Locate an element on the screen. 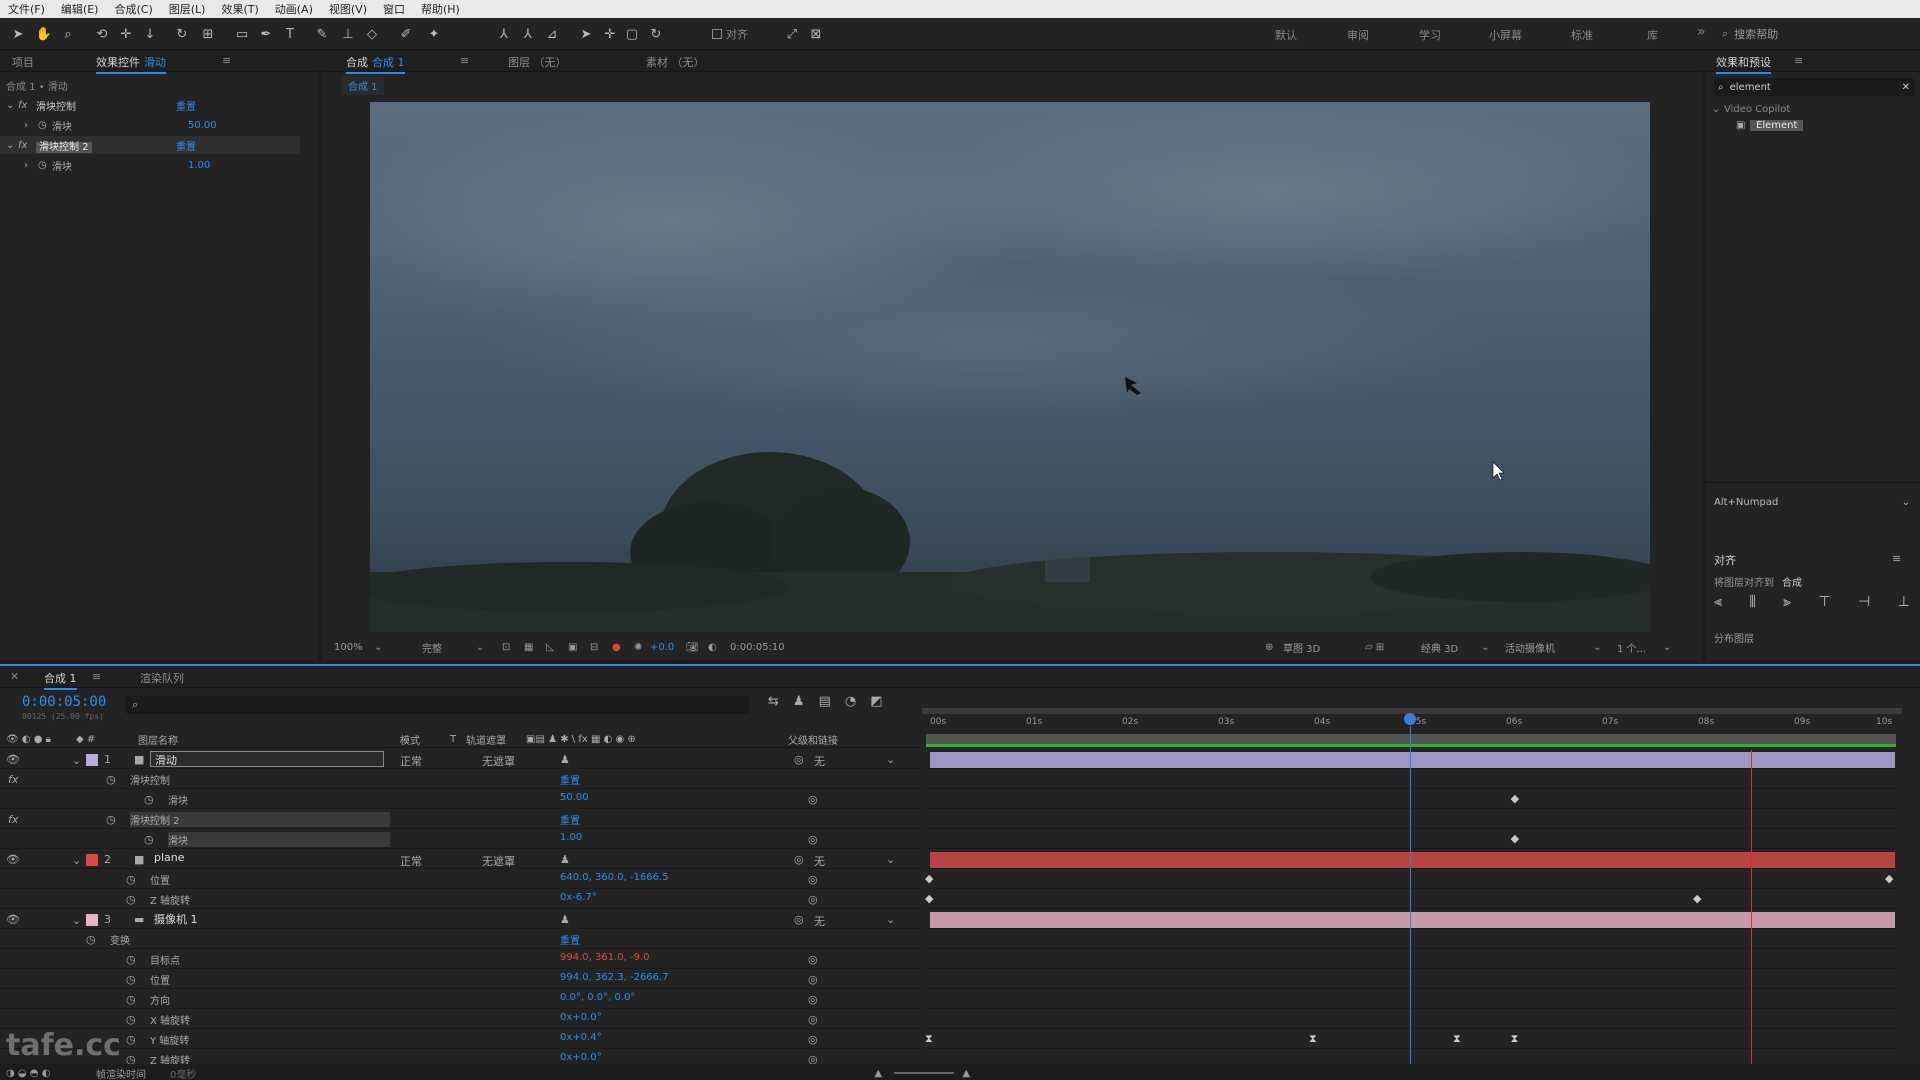 This screenshot has height=1080, width=1920. menu-item: 文件(F) is located at coordinates (26, 9).